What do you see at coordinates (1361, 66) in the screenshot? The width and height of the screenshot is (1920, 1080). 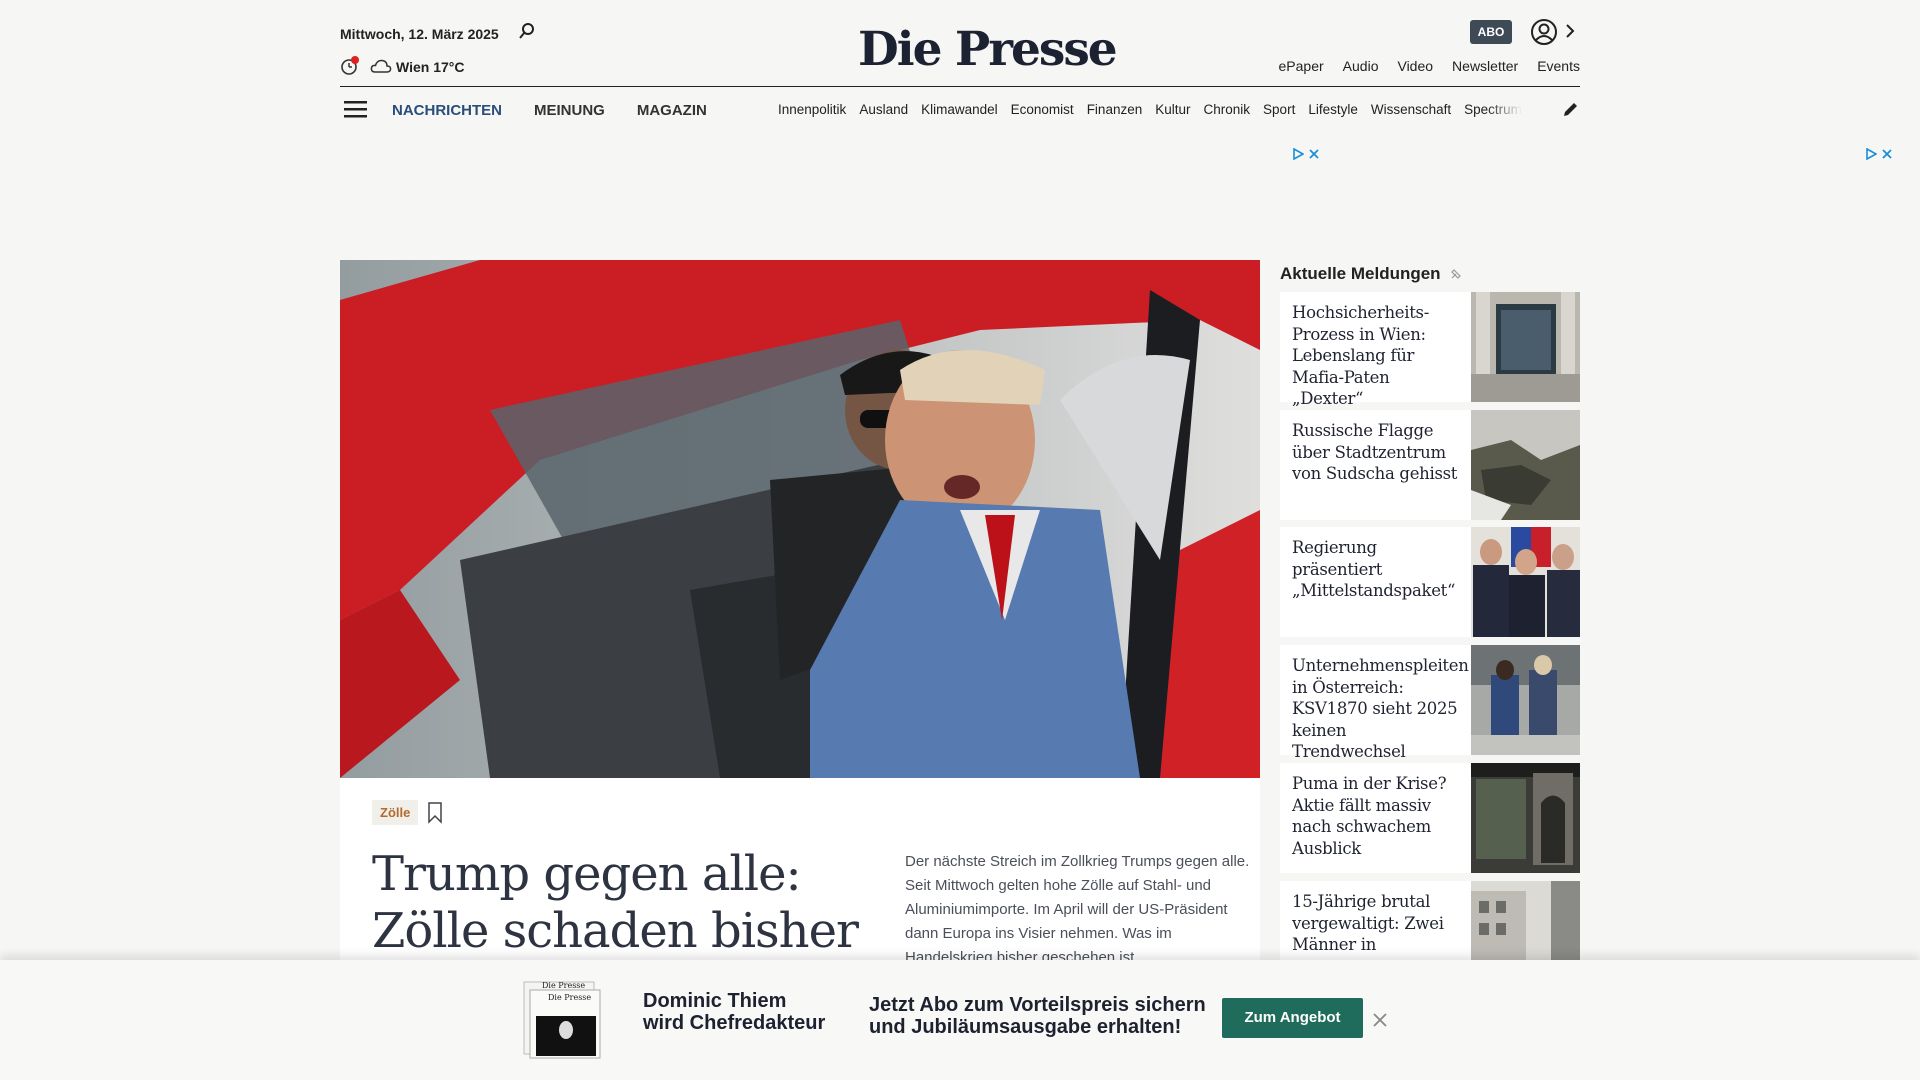 I see `link-audio: Audio` at bounding box center [1361, 66].